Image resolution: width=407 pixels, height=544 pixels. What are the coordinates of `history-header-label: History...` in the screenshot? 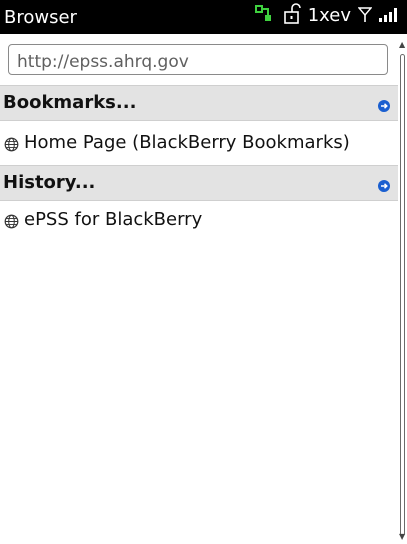 It's located at (49, 182).